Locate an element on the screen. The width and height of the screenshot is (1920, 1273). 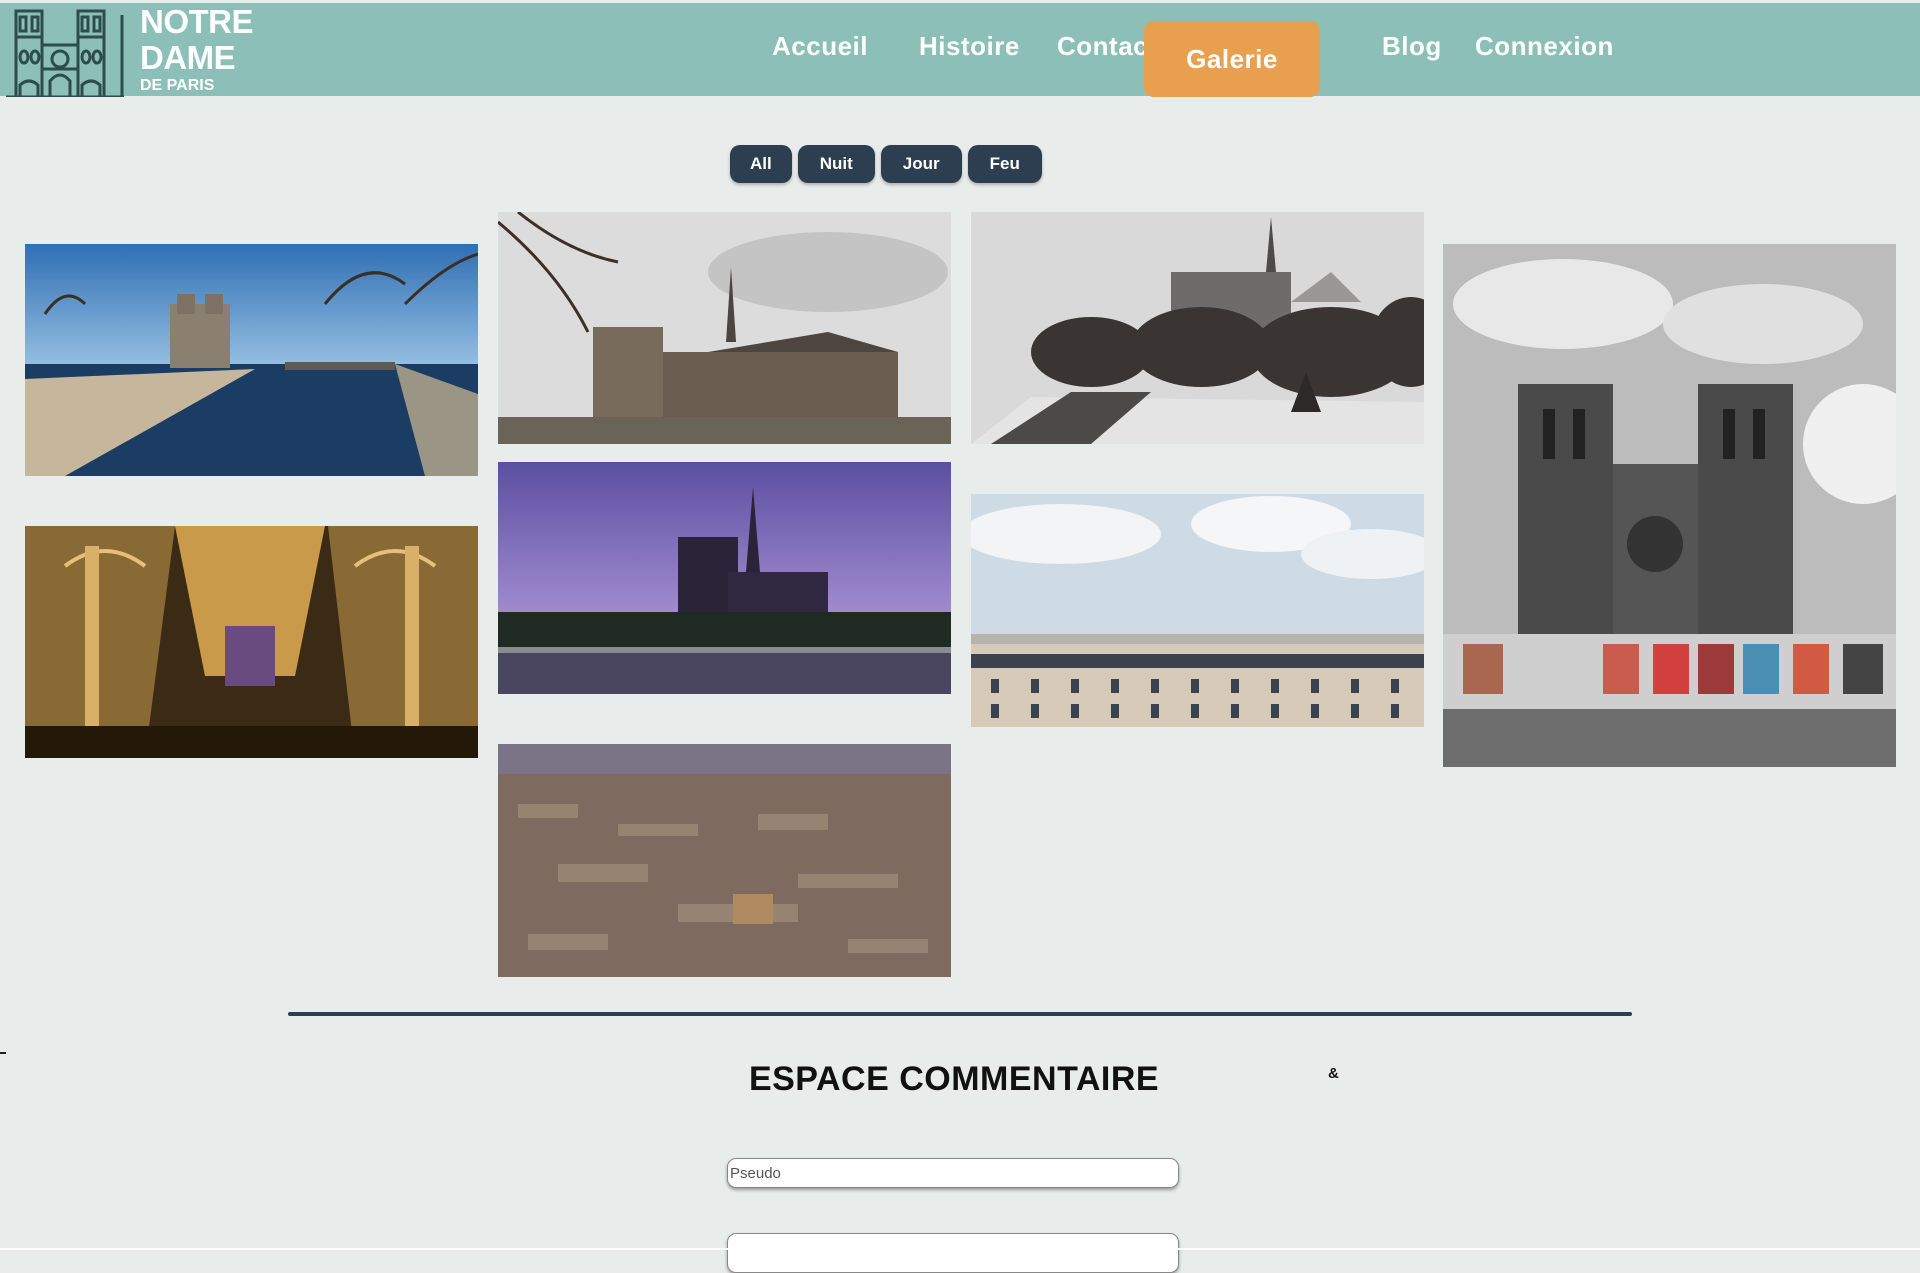
comment-textarea is located at coordinates (953, 1253).